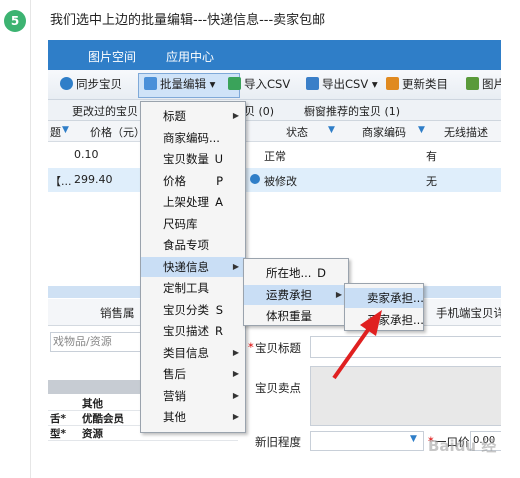 The image size is (520, 478). I want to click on step-instruction-text: 我们选中上边的批量编辑---快递信息---卖家包邮, so click(188, 20).